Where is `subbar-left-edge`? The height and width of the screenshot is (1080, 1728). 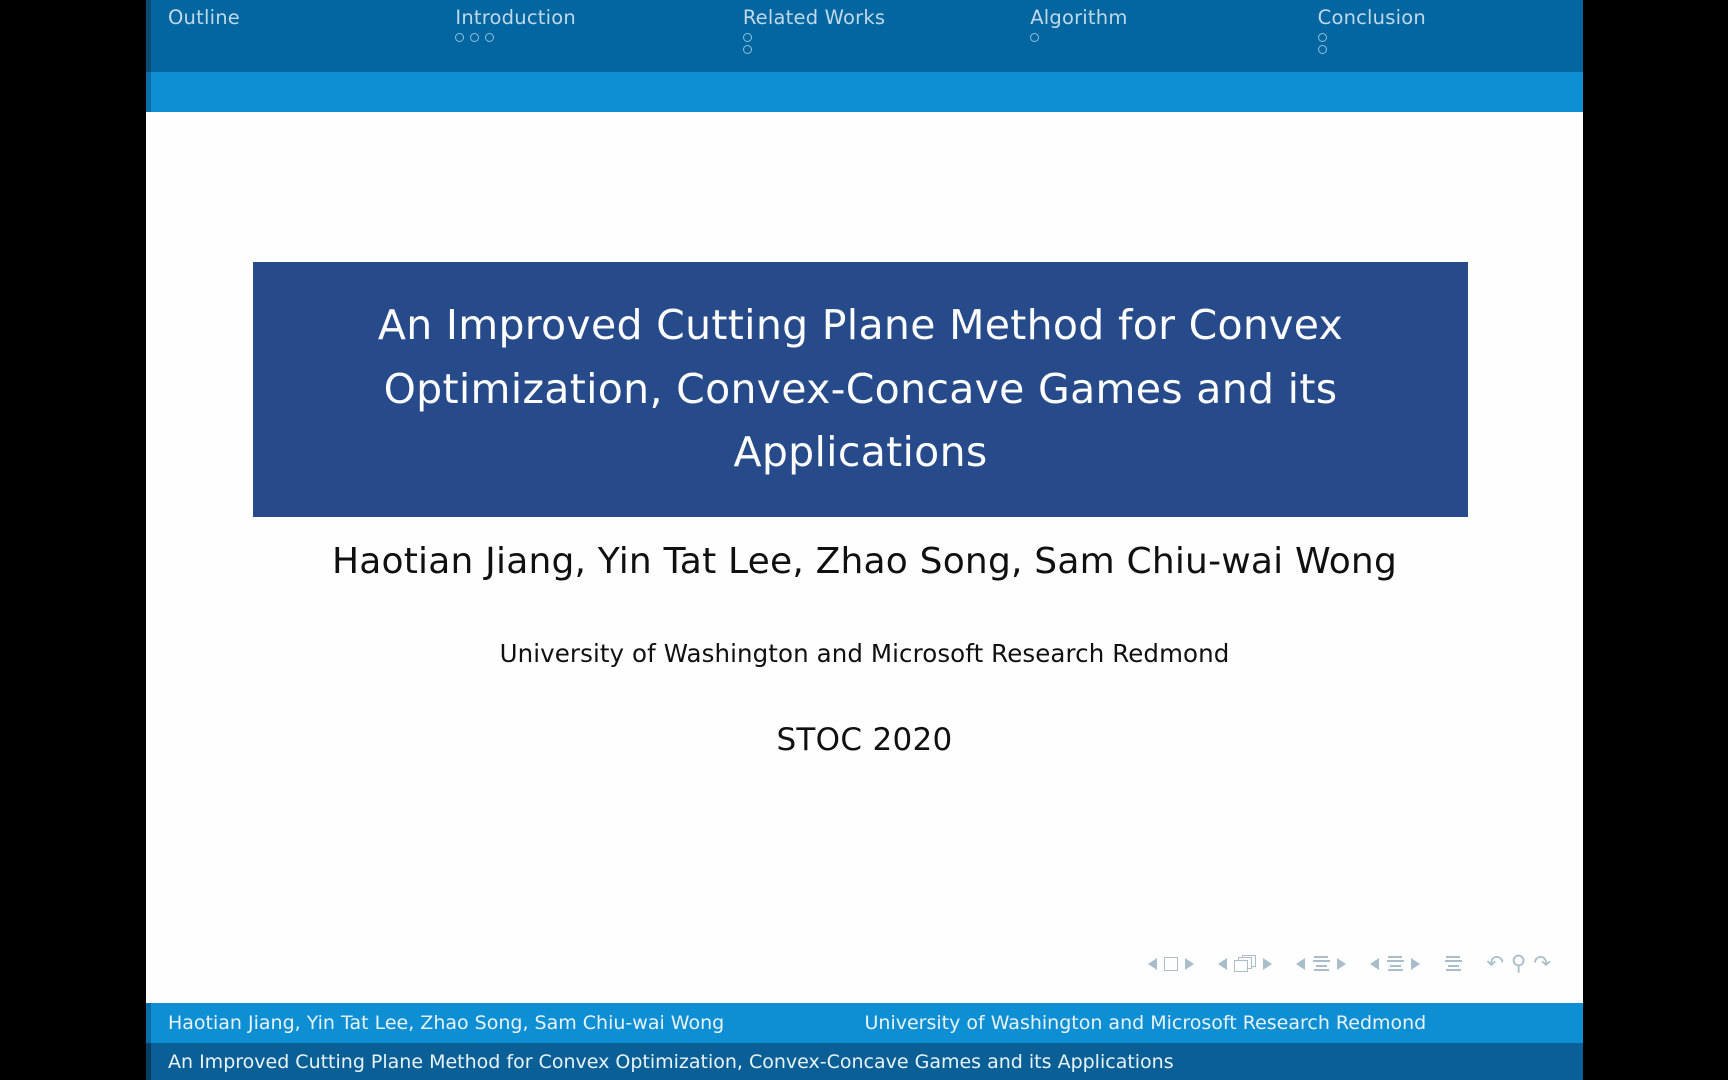 subbar-left-edge is located at coordinates (148, 92).